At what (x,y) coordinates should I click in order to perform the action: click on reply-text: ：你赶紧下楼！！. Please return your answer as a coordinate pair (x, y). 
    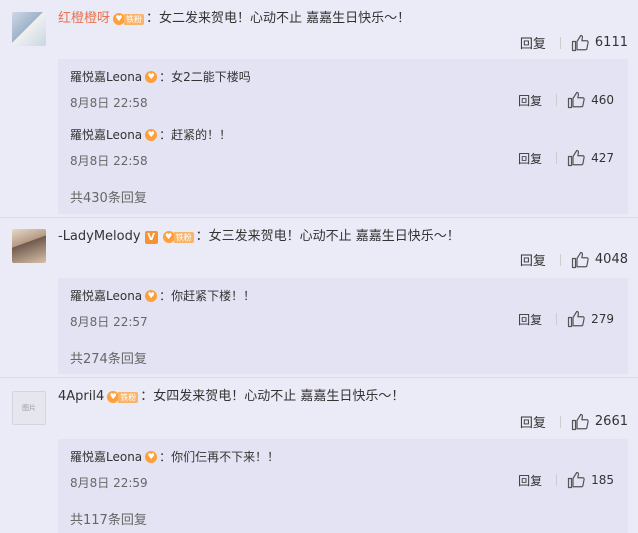
    Looking at the image, I should click on (207, 296).